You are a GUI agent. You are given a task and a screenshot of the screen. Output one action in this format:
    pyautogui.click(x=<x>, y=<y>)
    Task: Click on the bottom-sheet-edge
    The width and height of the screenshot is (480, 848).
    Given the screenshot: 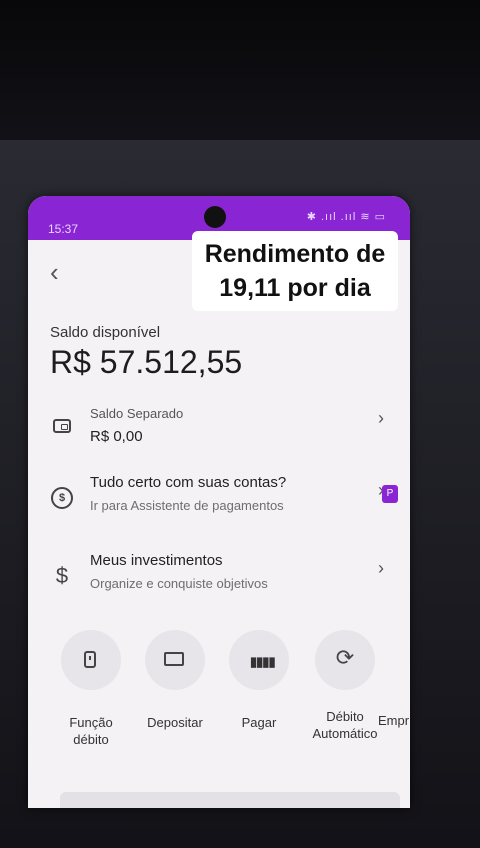 What is the action you would take?
    pyautogui.click(x=230, y=800)
    